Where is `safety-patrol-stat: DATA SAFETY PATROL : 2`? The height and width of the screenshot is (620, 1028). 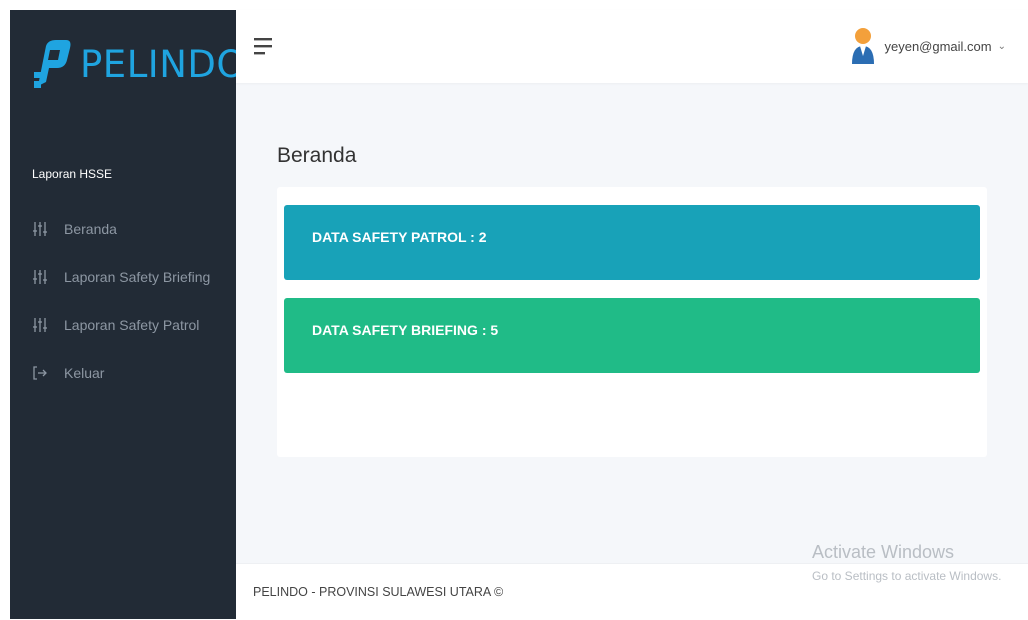 safety-patrol-stat: DATA SAFETY PATROL : 2 is located at coordinates (632, 242).